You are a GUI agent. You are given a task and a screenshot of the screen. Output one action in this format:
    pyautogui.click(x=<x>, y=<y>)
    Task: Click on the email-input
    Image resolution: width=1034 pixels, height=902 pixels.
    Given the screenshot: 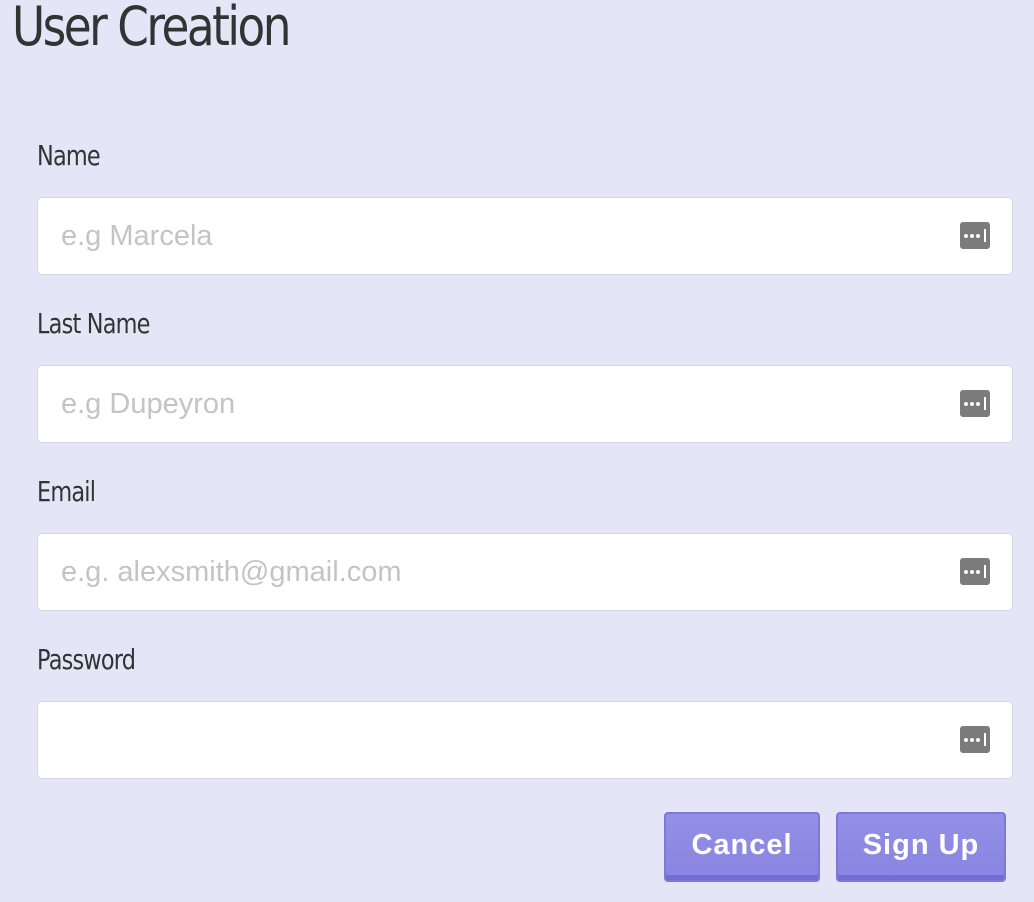 What is the action you would take?
    pyautogui.click(x=525, y=572)
    